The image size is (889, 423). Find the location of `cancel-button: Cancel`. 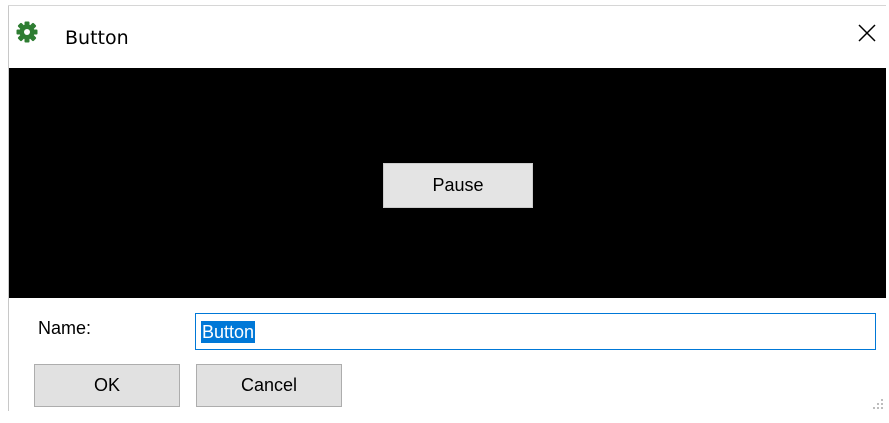

cancel-button: Cancel is located at coordinates (269, 385).